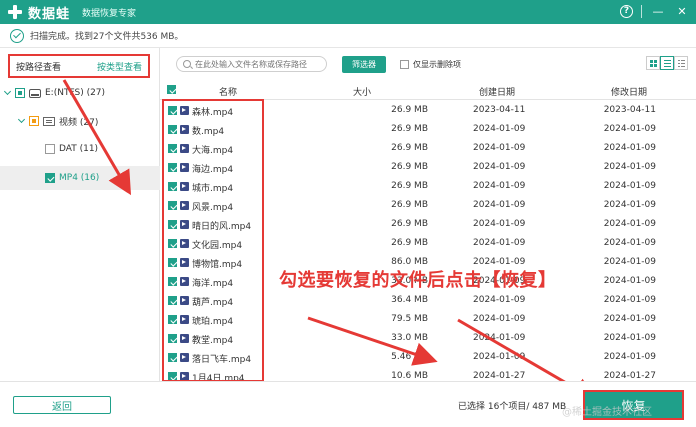  Describe the element at coordinates (418, 280) in the screenshot. I see `instruction-annotation: 勾选要恢复的文件后点击【恢复】` at that location.